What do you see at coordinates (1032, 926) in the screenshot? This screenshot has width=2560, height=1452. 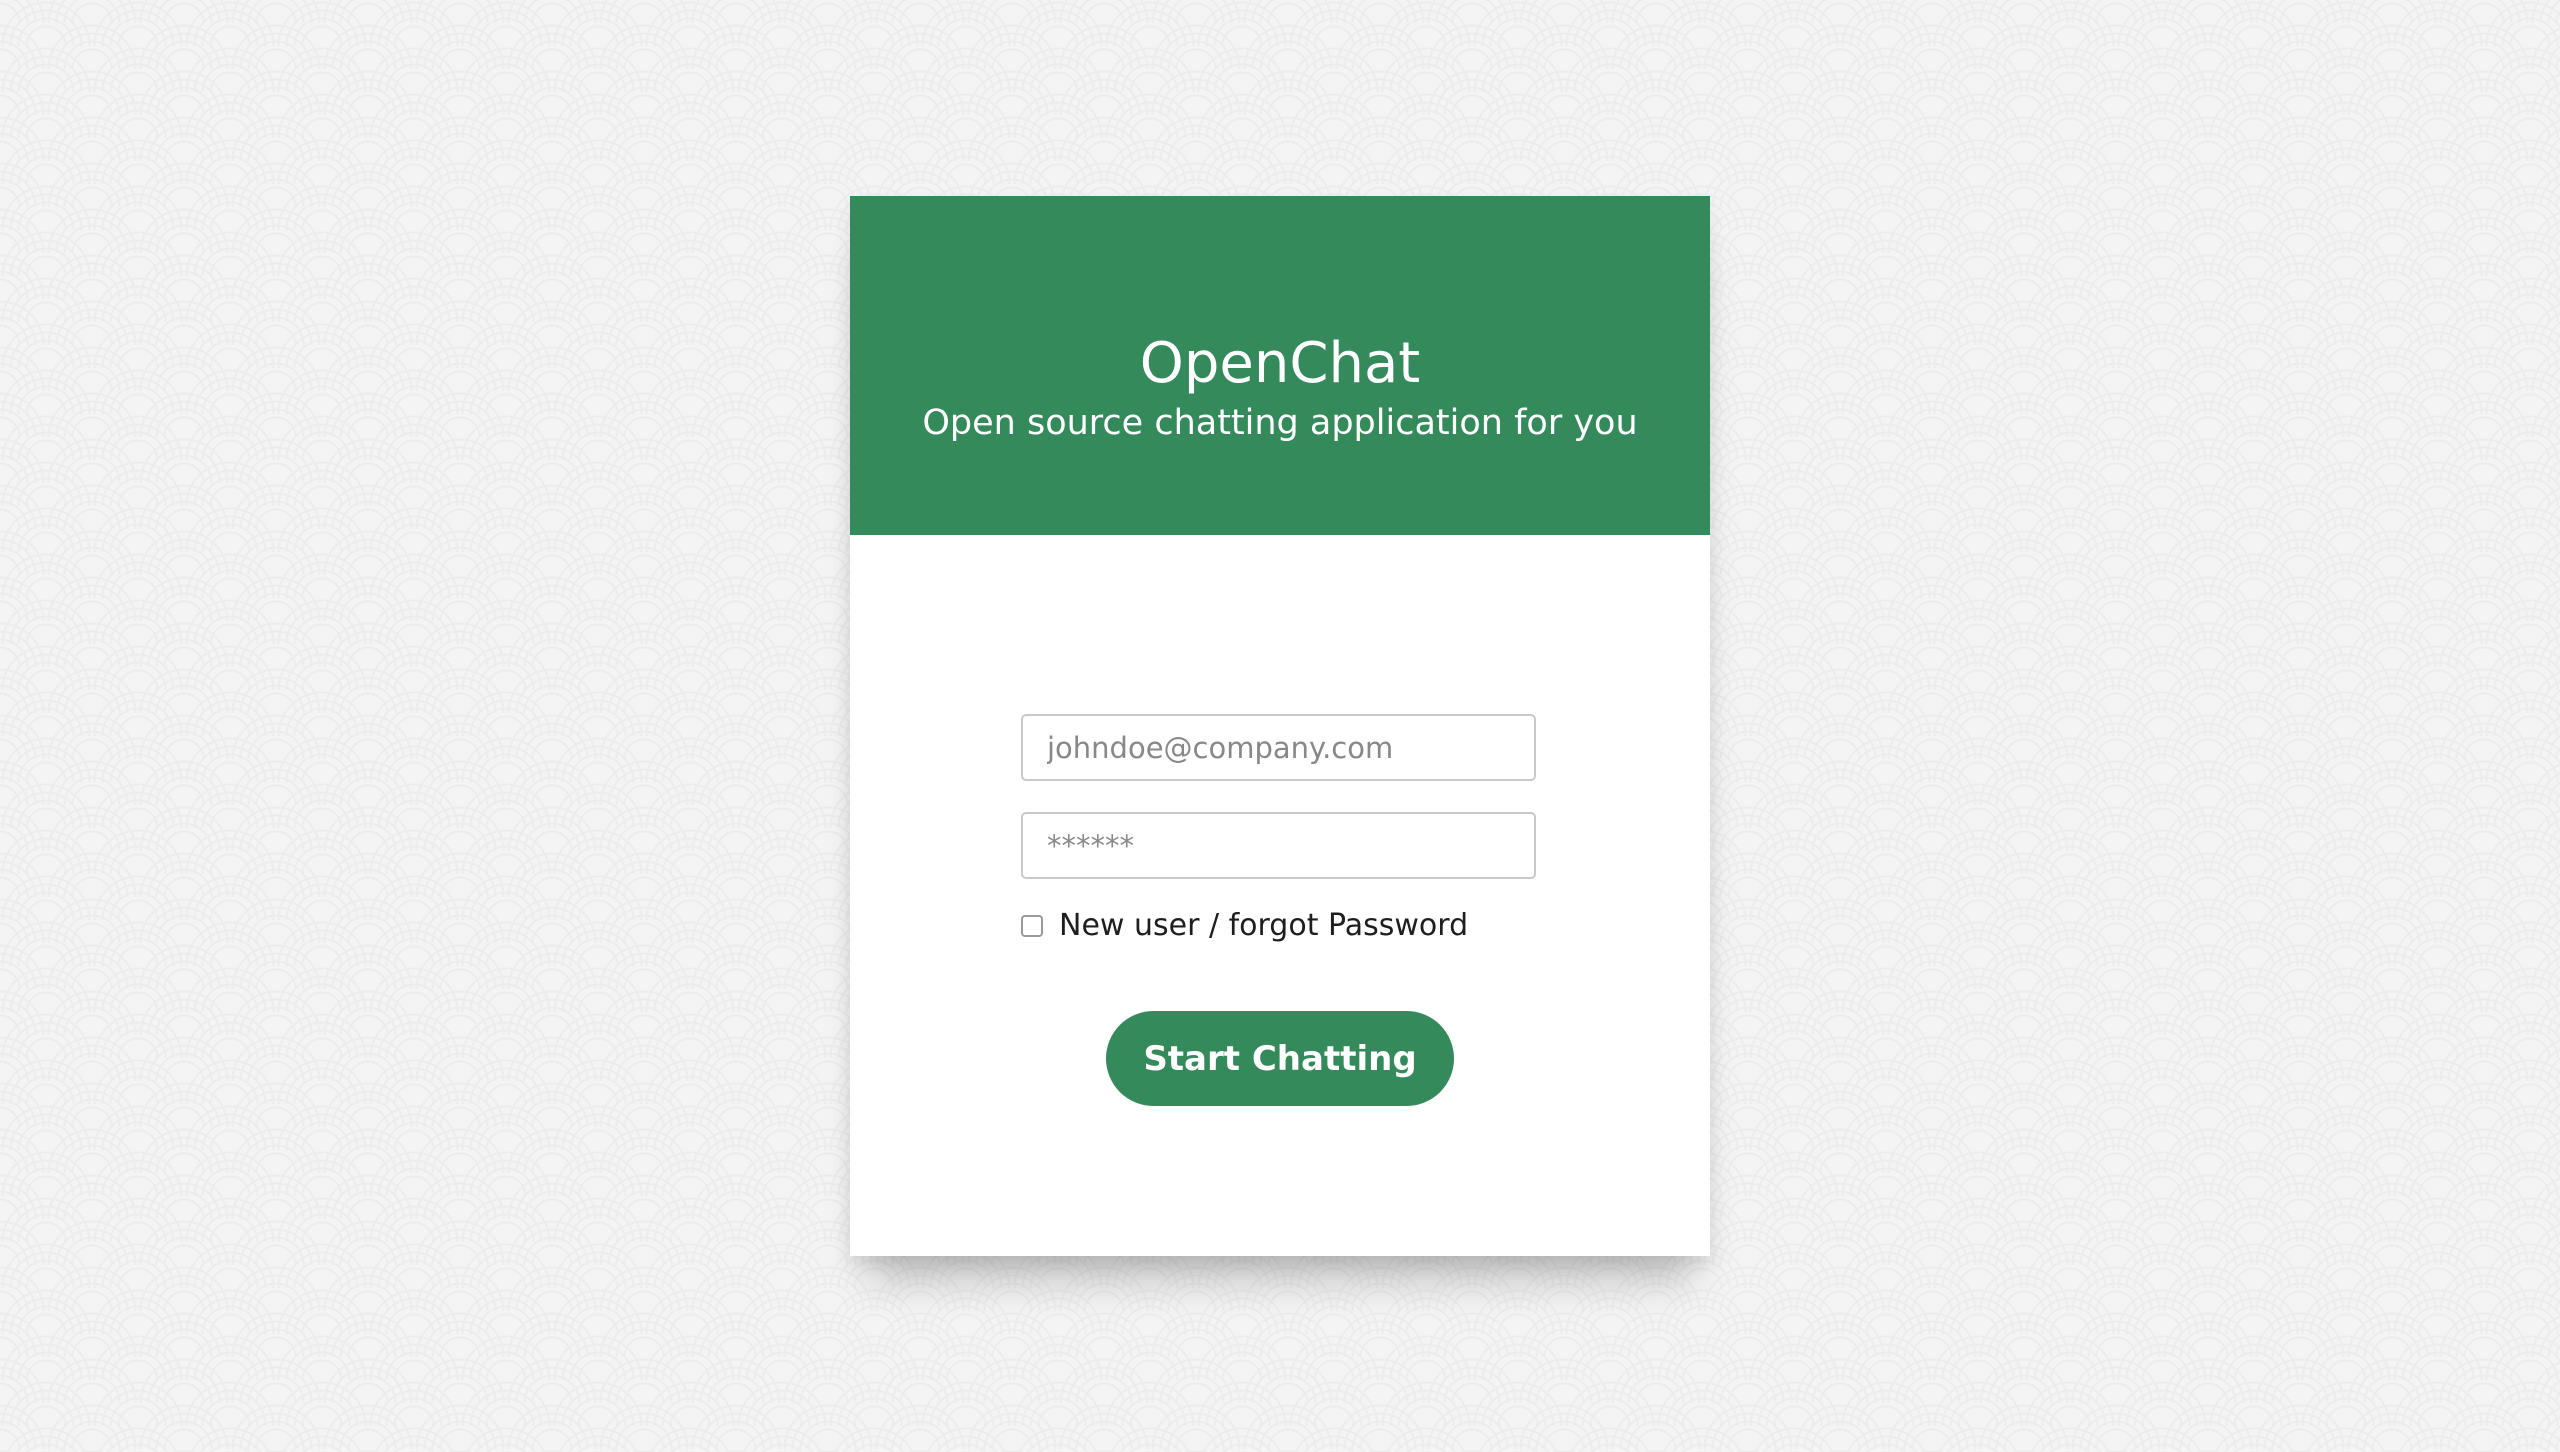 I see `new-user-checkbox` at bounding box center [1032, 926].